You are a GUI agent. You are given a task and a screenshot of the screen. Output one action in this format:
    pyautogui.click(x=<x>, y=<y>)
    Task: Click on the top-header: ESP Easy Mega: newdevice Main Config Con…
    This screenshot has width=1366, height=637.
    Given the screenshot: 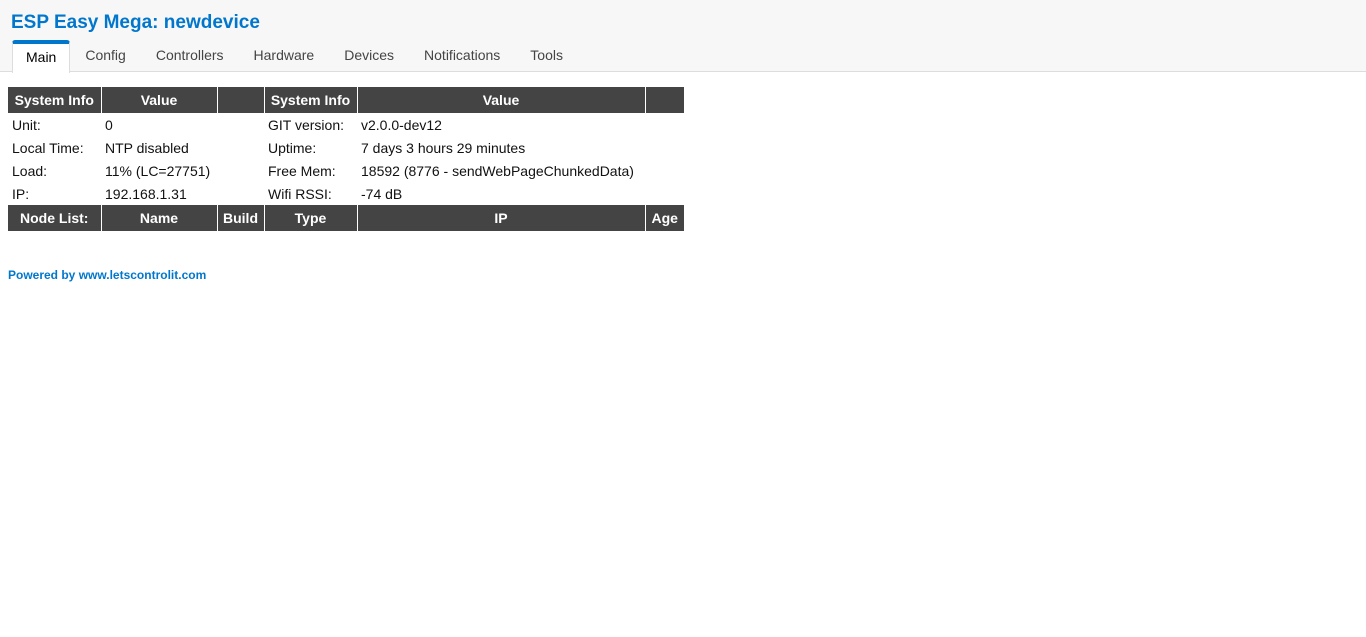 What is the action you would take?
    pyautogui.click(x=683, y=36)
    